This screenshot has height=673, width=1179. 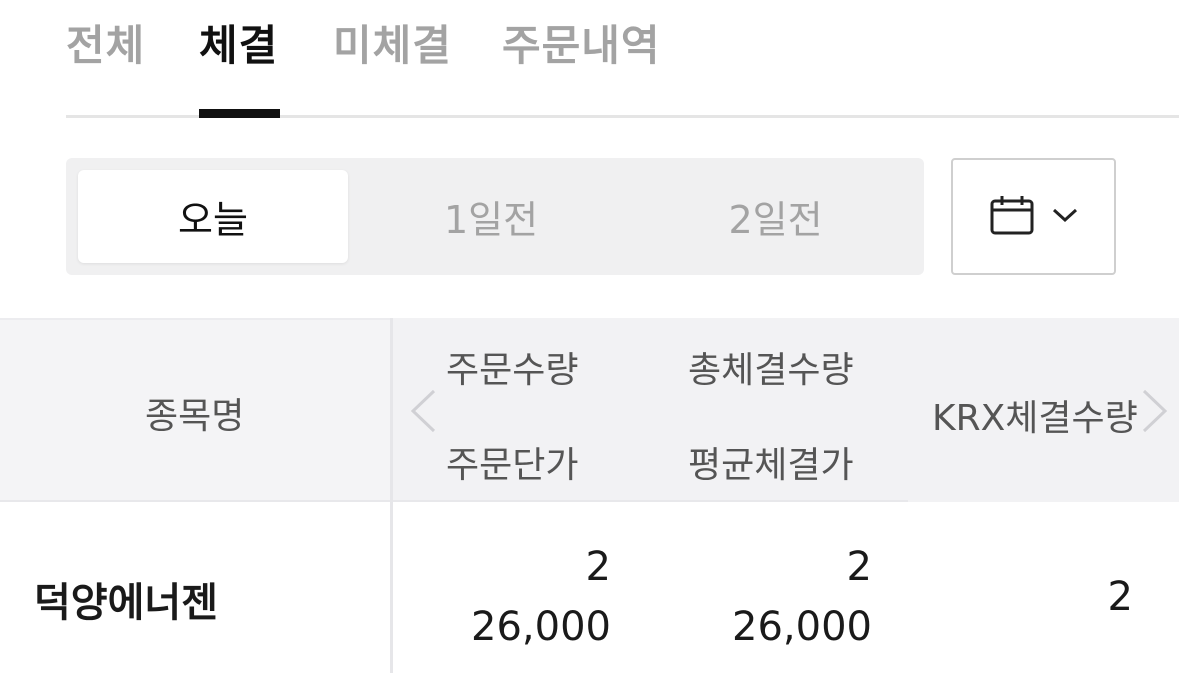 I want to click on header-order-price: 주문단가, so click(x=512, y=465).